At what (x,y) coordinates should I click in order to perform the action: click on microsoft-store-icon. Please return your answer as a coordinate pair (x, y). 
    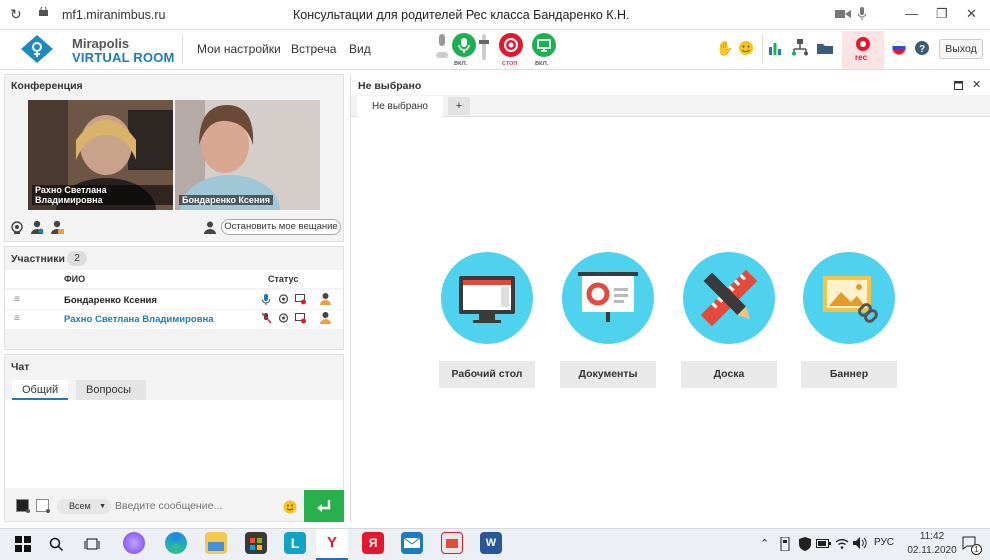
    Looking at the image, I should click on (256, 543).